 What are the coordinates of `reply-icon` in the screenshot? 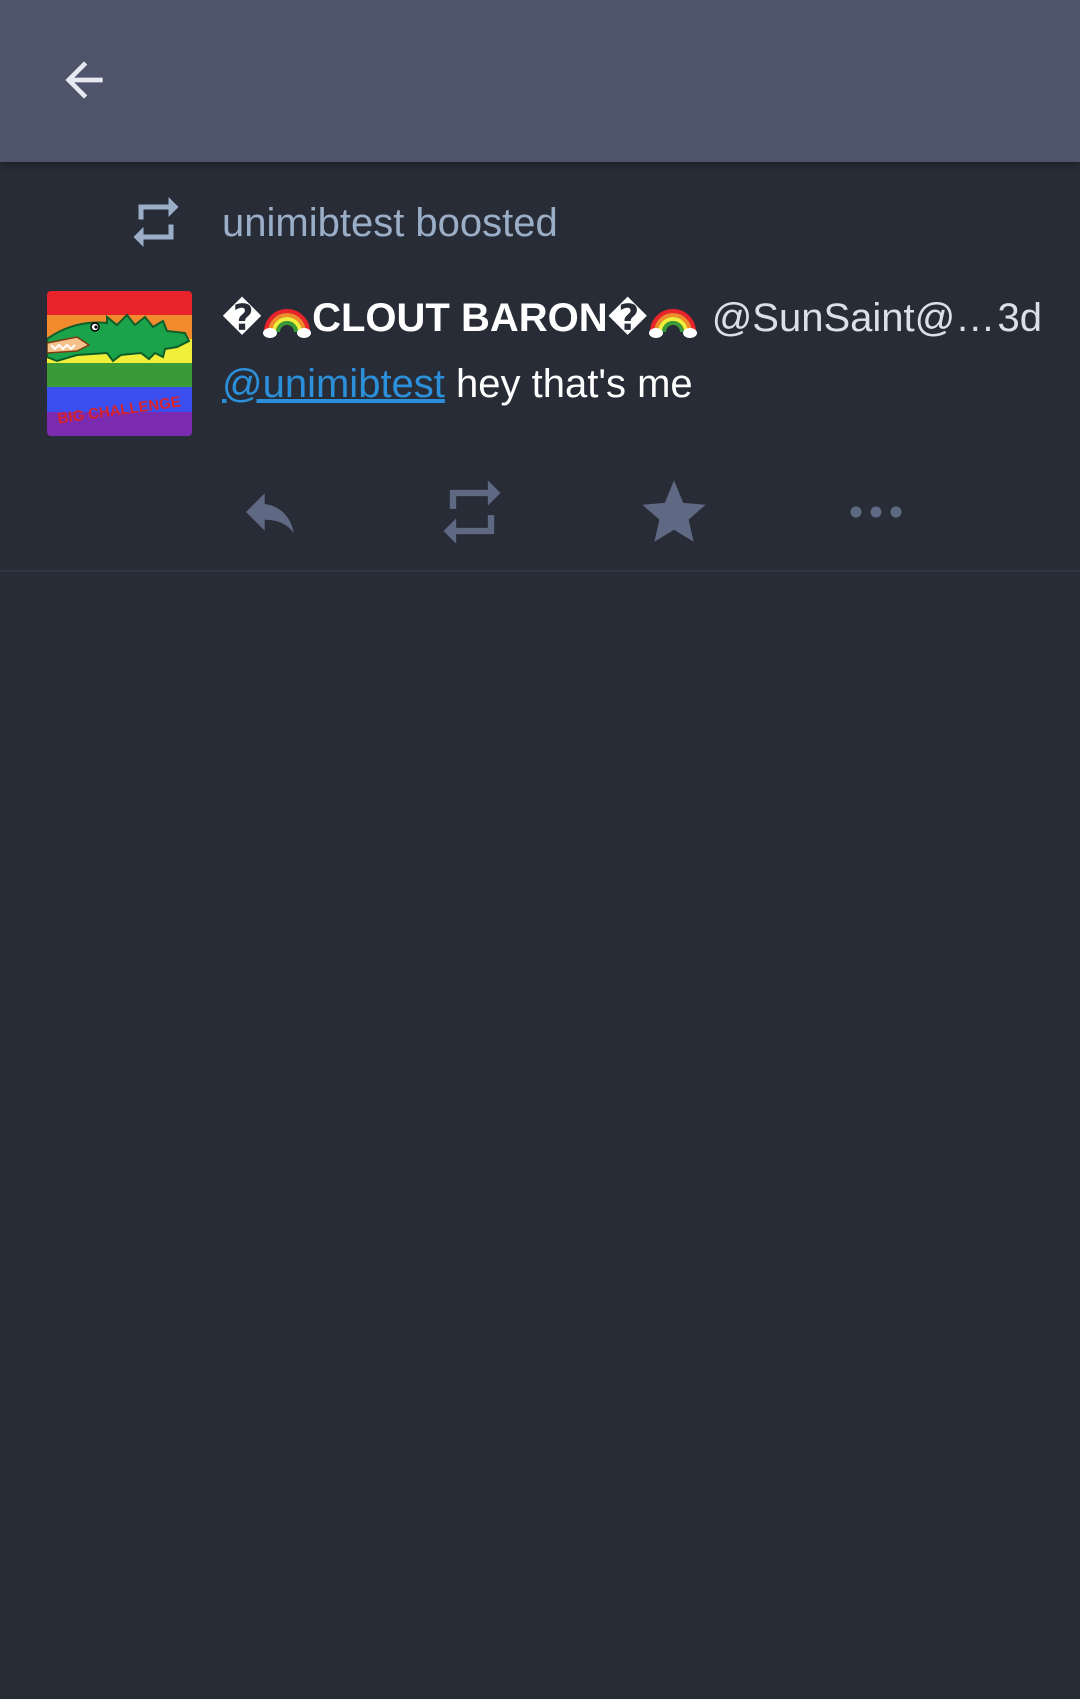 It's located at (270, 513).